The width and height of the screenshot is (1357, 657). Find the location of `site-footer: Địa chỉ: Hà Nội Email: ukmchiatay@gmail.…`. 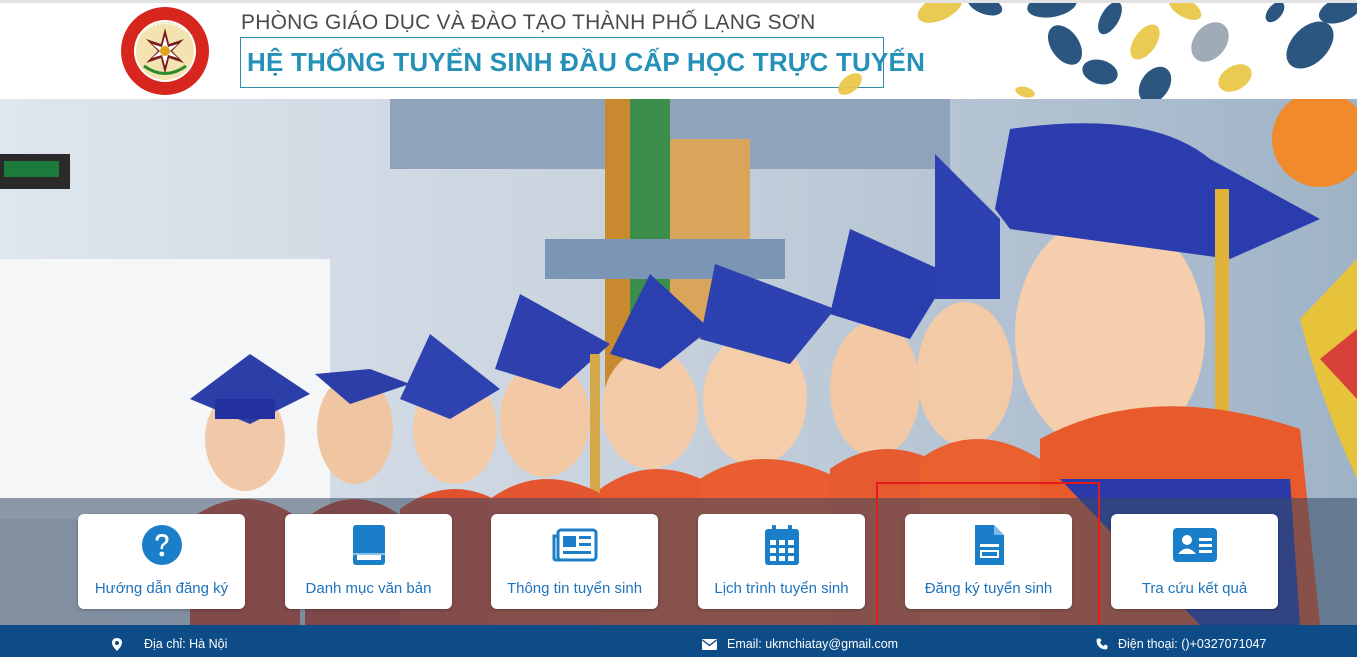

site-footer: Địa chỉ: Hà Nội Email: ukmchiatay@gmail.… is located at coordinates (678, 641).